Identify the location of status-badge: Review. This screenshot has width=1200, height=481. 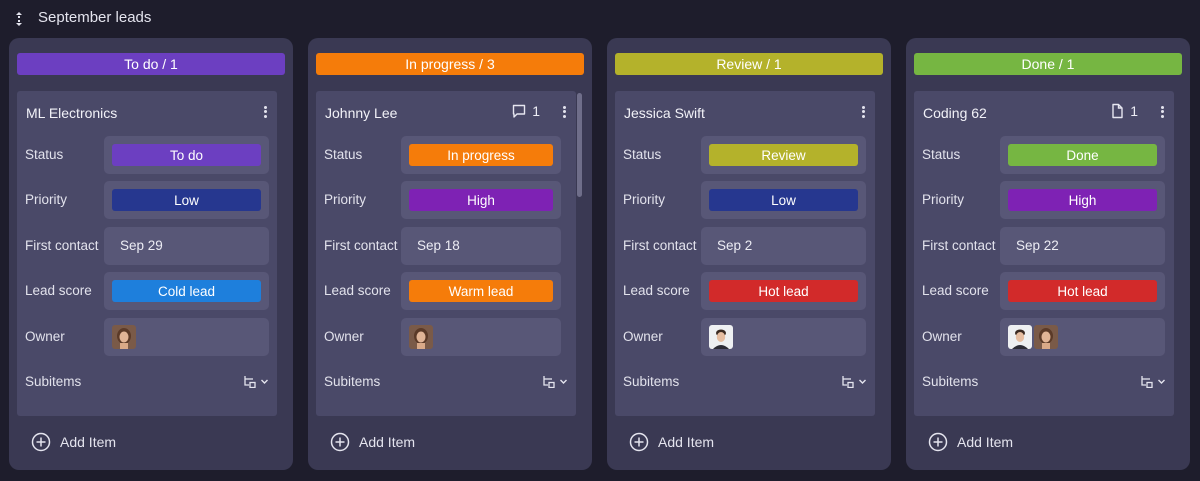
(783, 155).